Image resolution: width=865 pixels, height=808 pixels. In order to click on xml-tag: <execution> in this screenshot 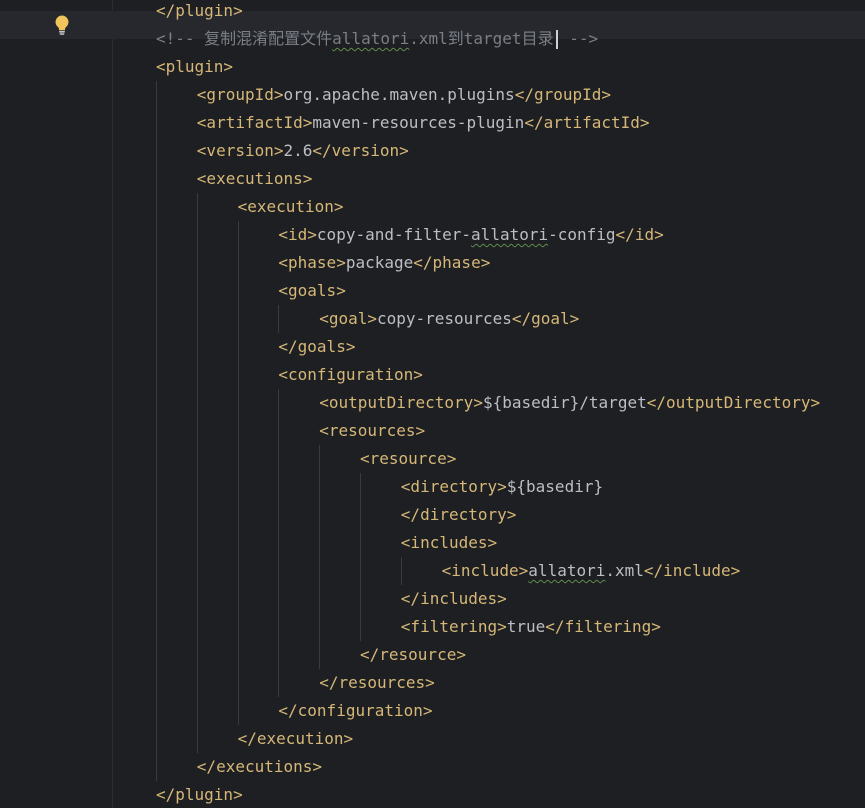, I will do `click(290, 206)`.